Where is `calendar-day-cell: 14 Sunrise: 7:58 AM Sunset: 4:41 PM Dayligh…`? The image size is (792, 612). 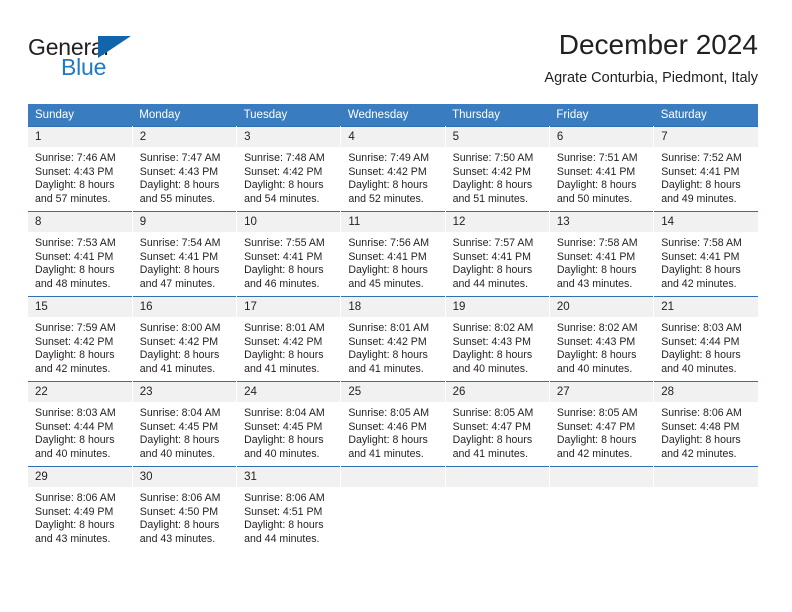
calendar-day-cell: 14 Sunrise: 7:58 AM Sunset: 4:41 PM Dayligh… is located at coordinates (705, 254).